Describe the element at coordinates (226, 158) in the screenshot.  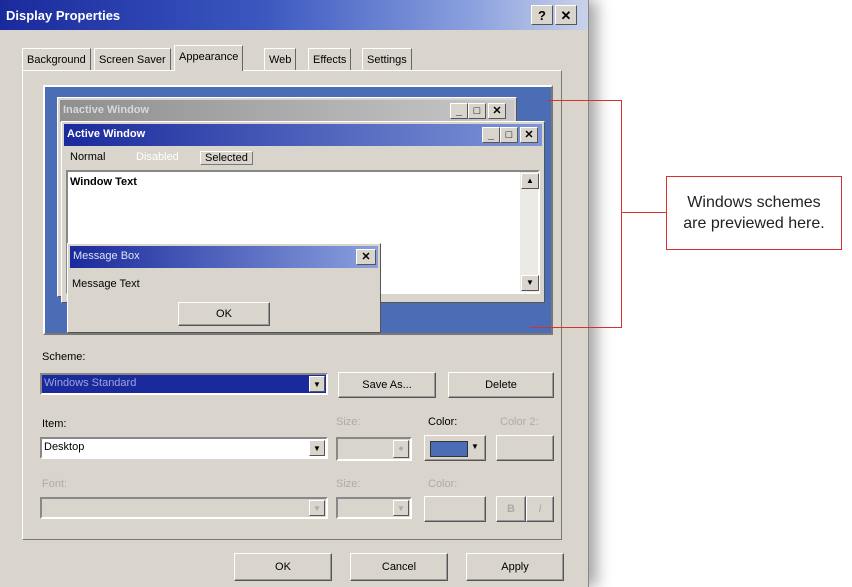
I see `menu-selected: Selected` at that location.